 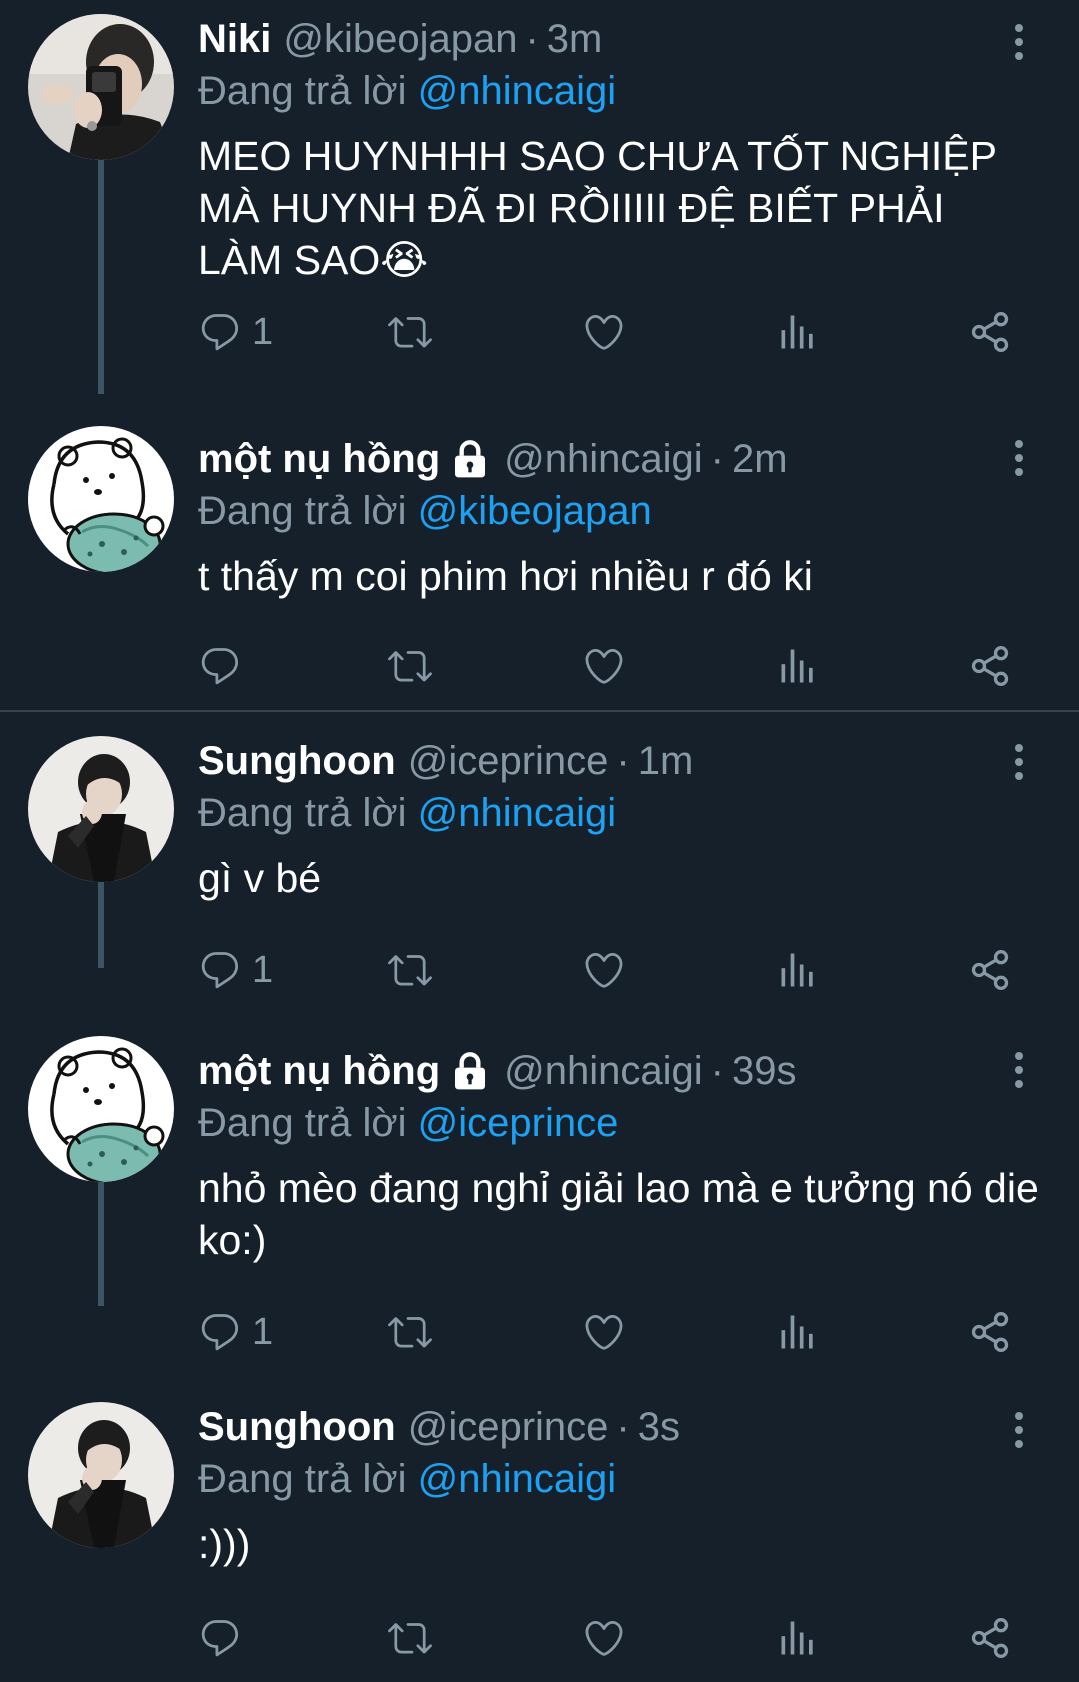 What do you see at coordinates (234, 39) in the screenshot?
I see `display-name: Niki` at bounding box center [234, 39].